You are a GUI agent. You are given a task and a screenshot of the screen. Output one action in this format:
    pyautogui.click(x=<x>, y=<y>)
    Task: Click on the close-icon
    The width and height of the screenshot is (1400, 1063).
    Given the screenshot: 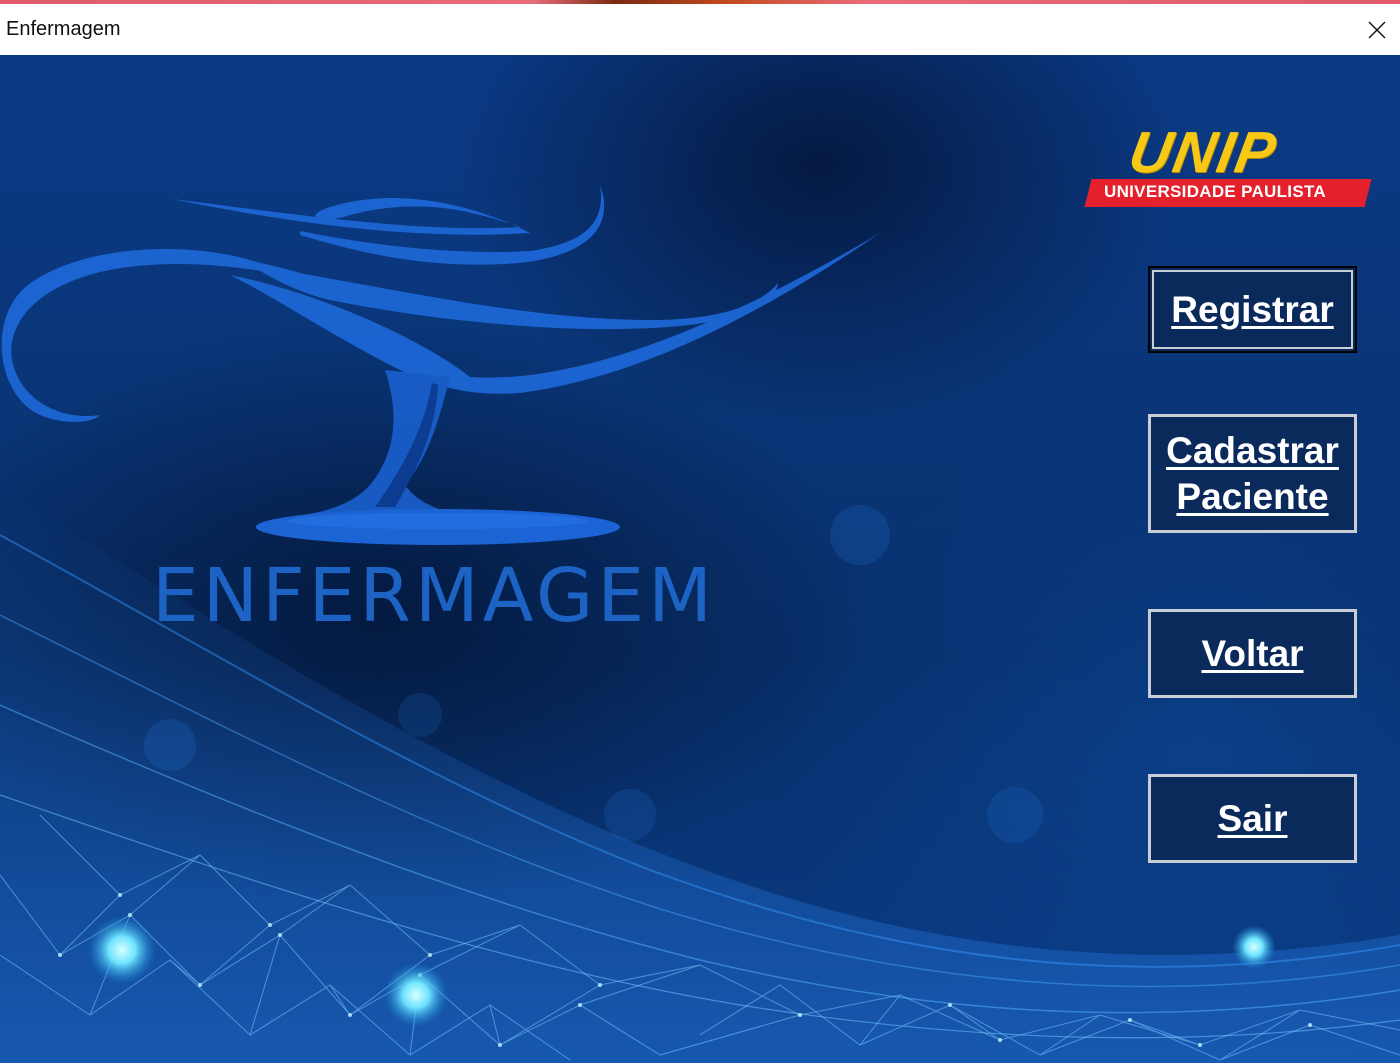 What is the action you would take?
    pyautogui.click(x=1377, y=29)
    